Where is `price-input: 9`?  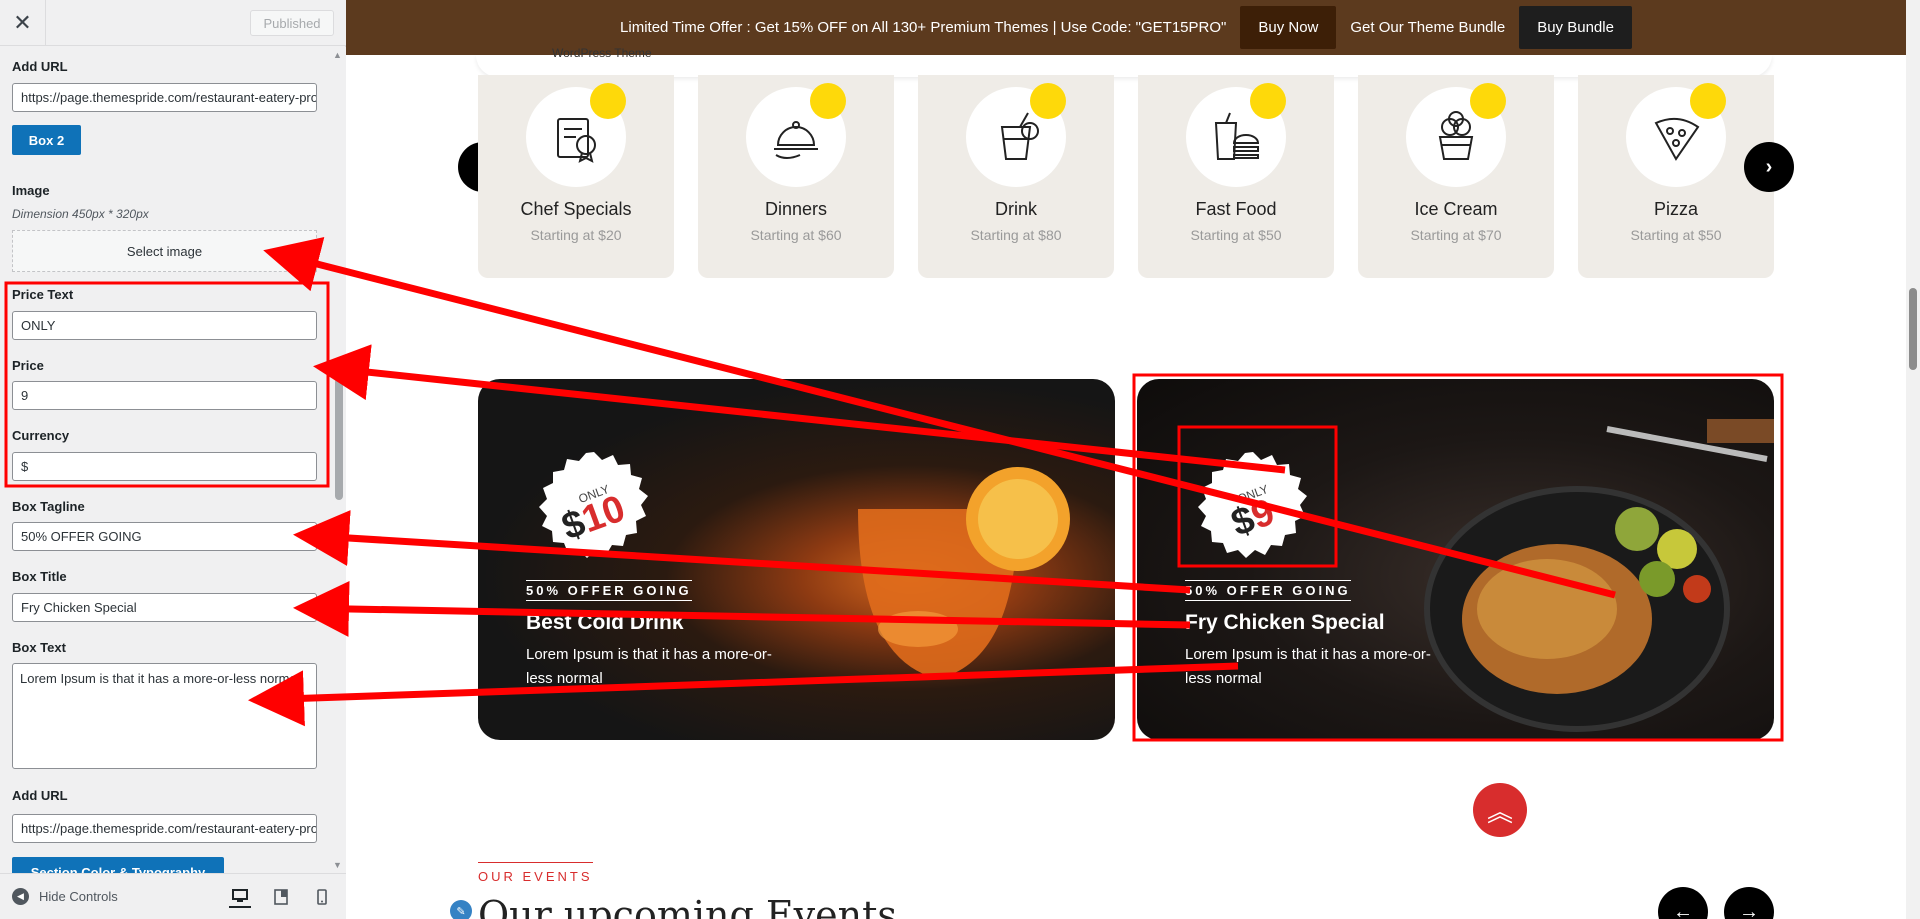 price-input: 9 is located at coordinates (164, 395).